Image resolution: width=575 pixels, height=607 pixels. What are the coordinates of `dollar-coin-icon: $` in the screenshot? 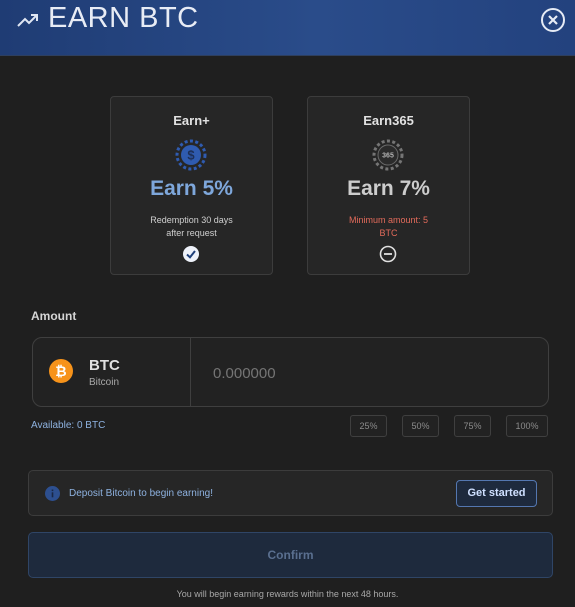 It's located at (191, 155).